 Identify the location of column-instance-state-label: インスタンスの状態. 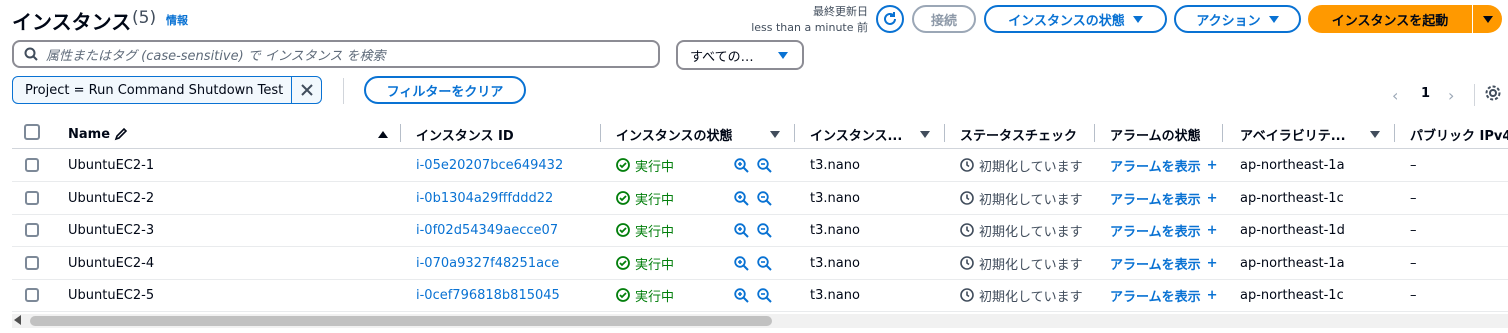
(674, 136).